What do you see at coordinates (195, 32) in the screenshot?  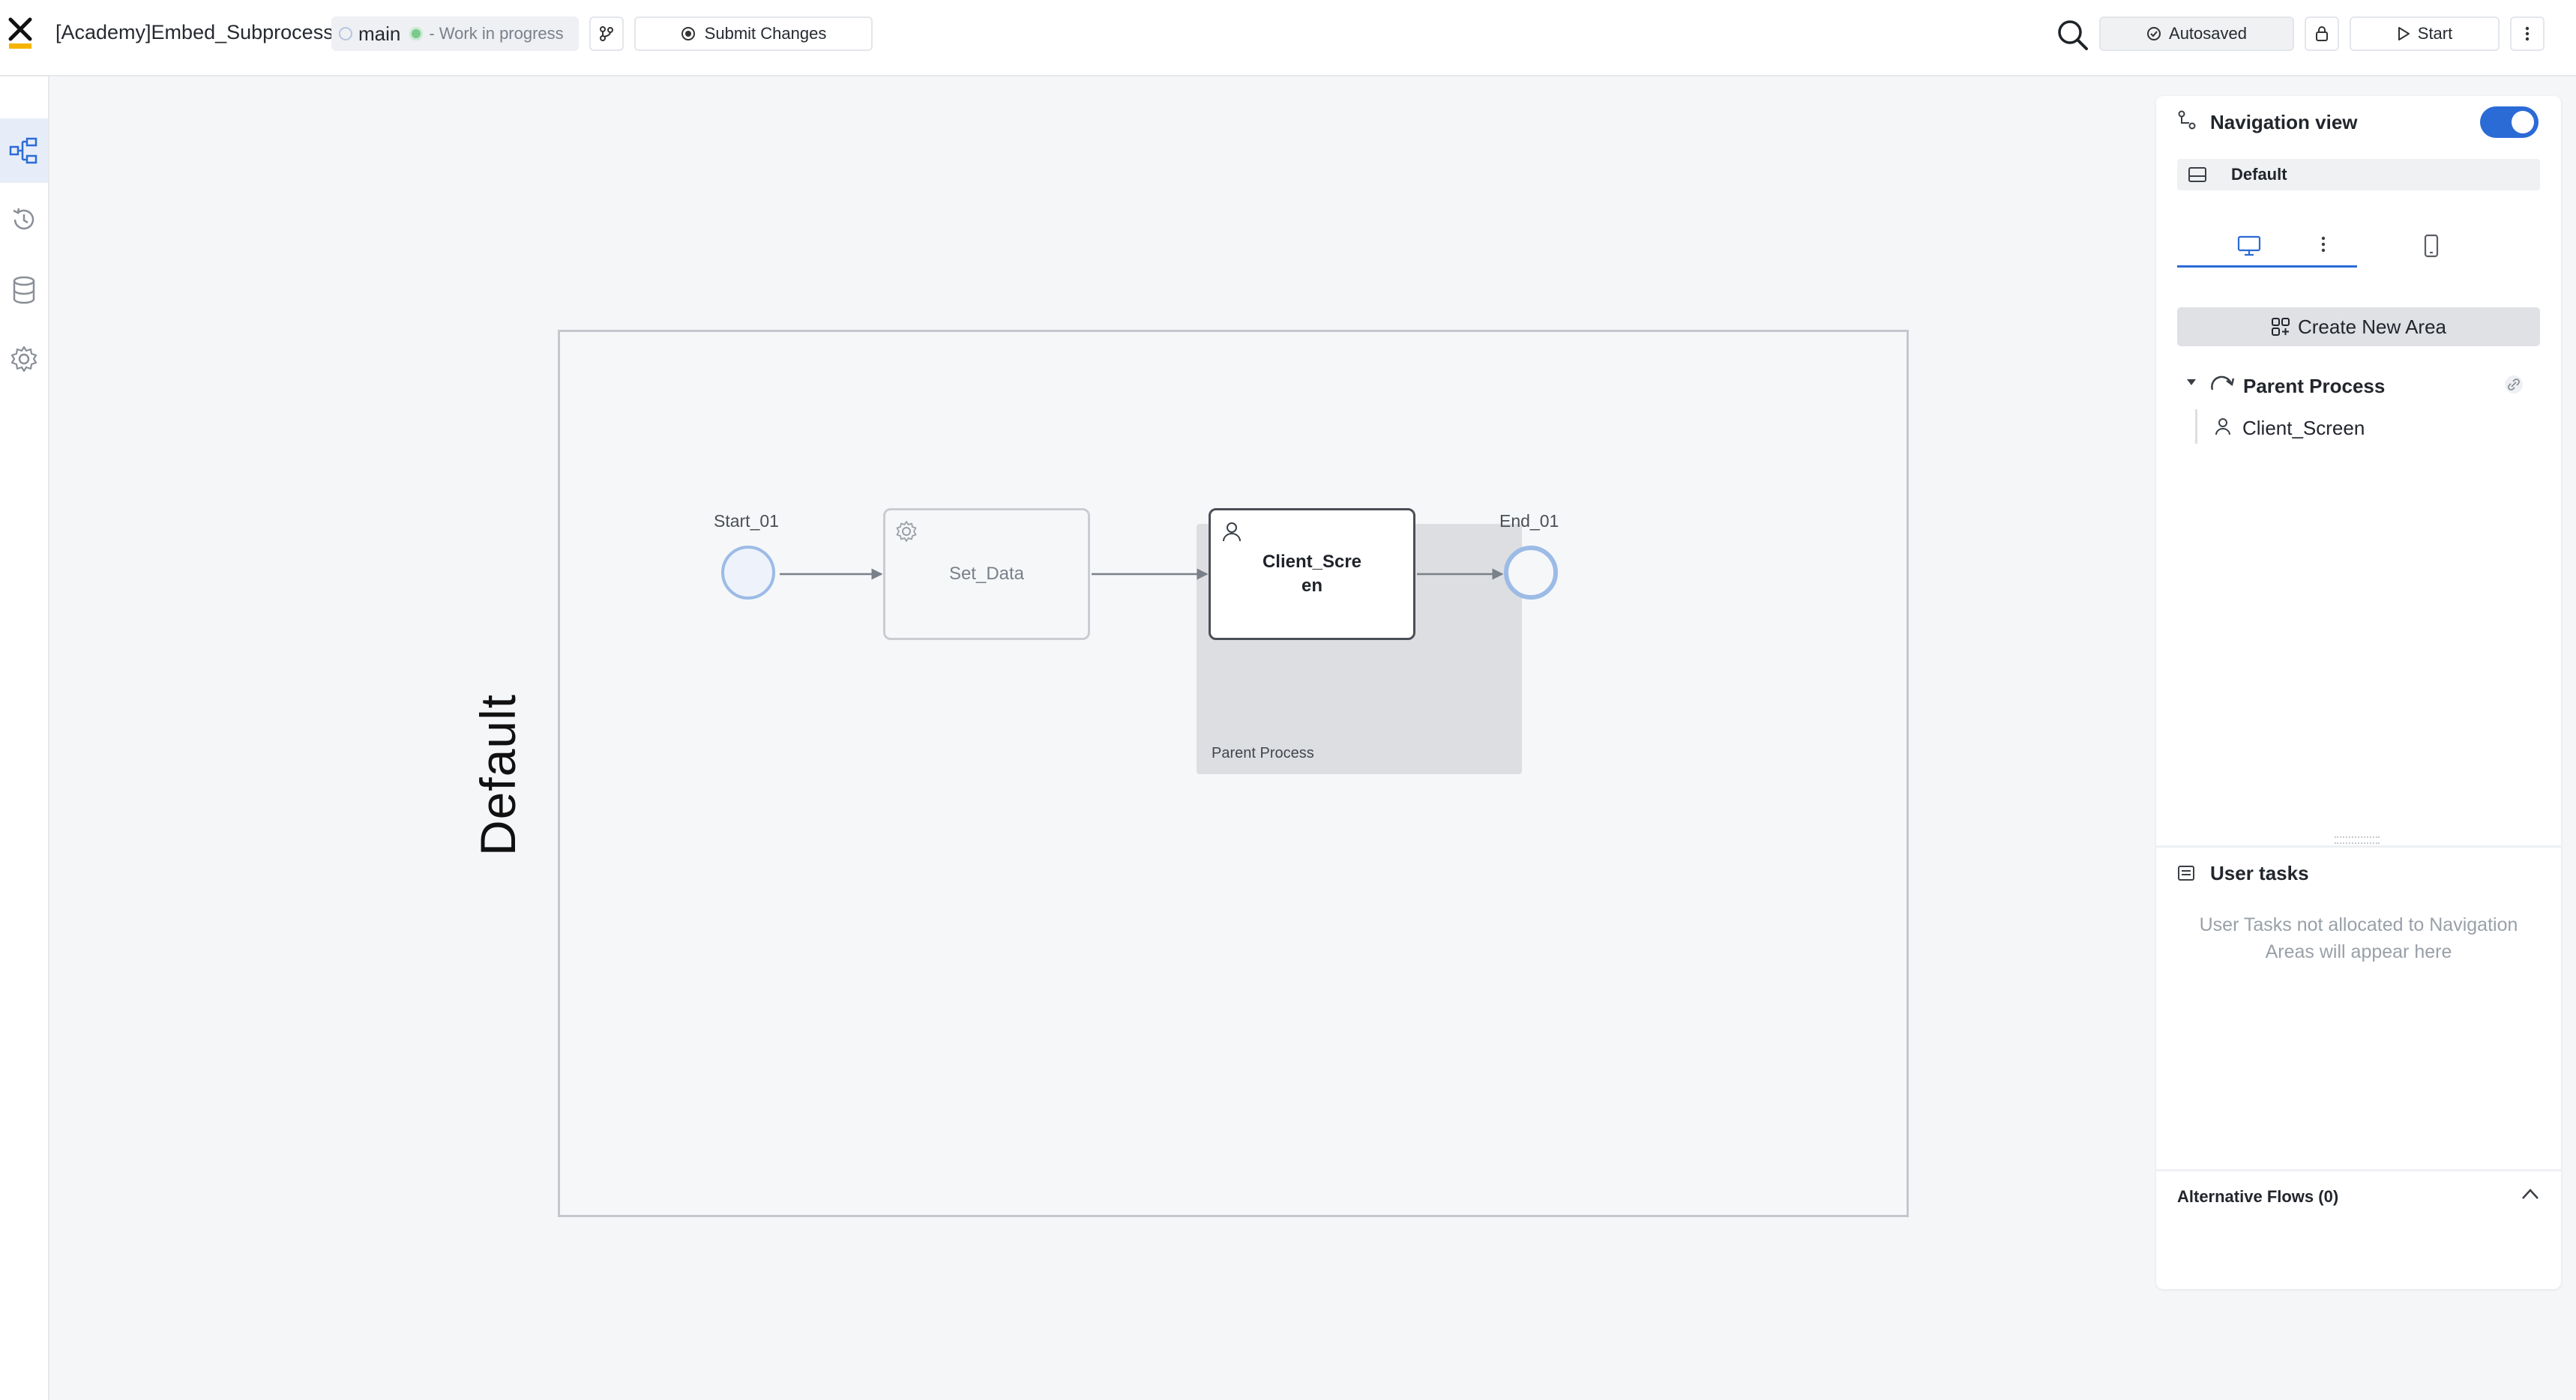 I see `process-title: [Academy]Embed_Subprocess` at bounding box center [195, 32].